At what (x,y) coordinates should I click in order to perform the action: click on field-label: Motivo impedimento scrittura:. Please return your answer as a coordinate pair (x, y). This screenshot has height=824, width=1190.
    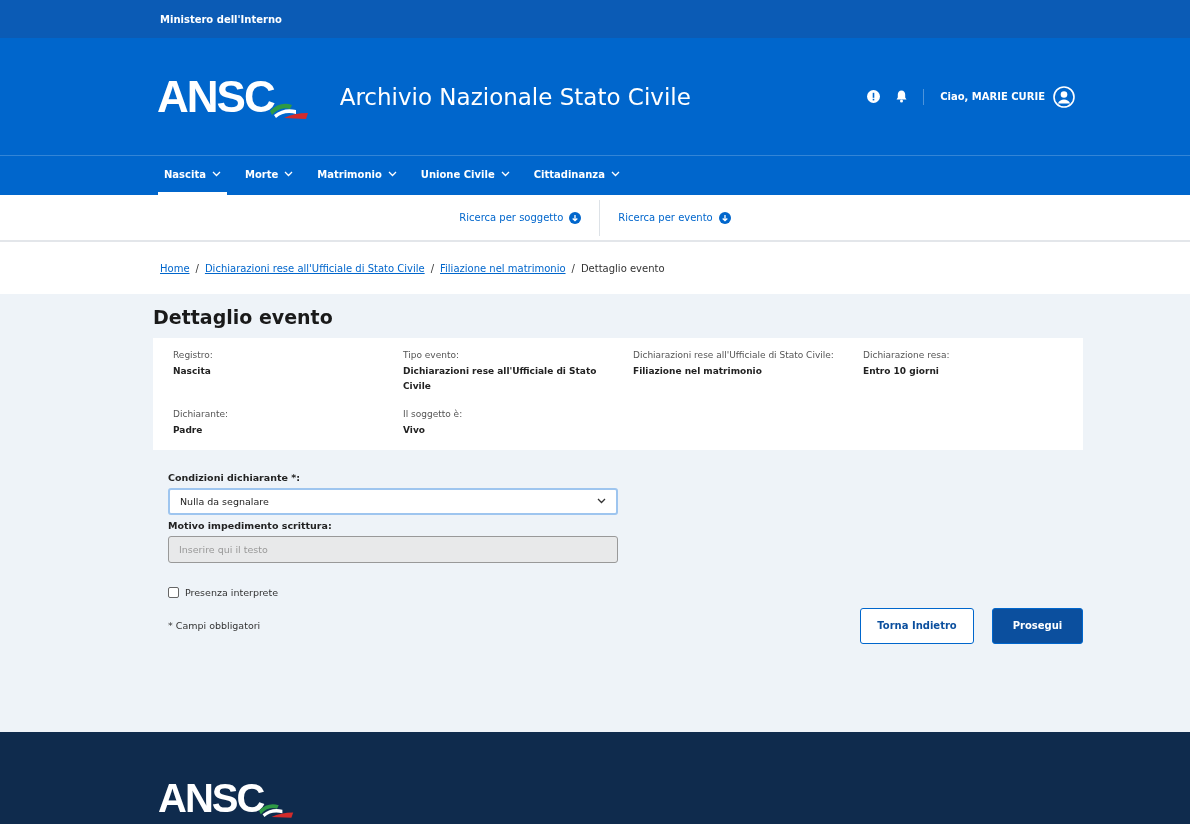
    Looking at the image, I should click on (250, 525).